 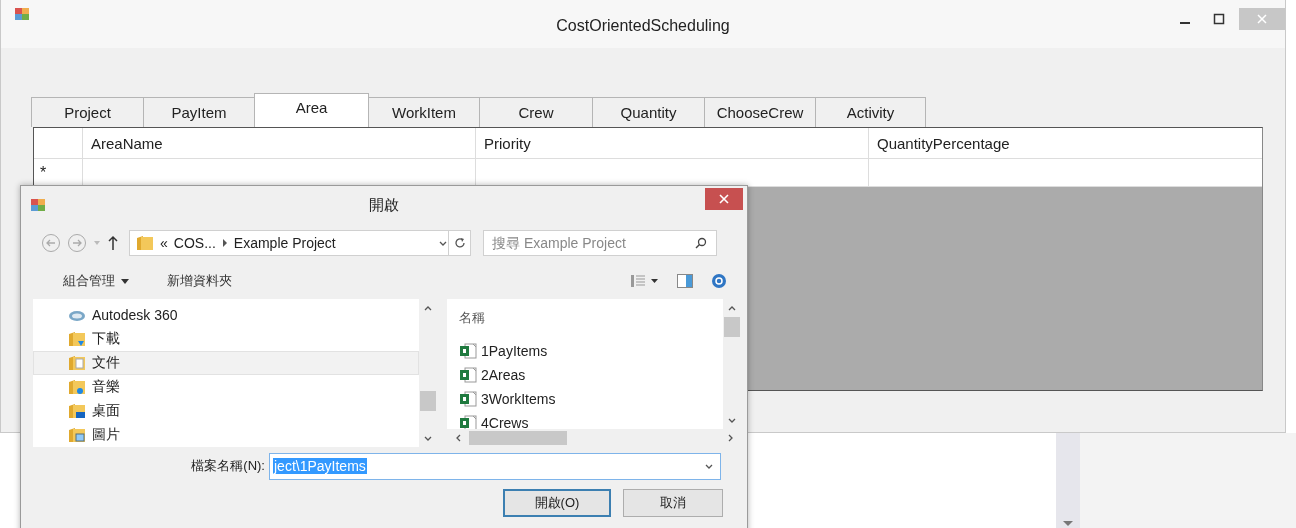 I want to click on filename-label: 檔案名稱(N):, so click(x=228, y=465).